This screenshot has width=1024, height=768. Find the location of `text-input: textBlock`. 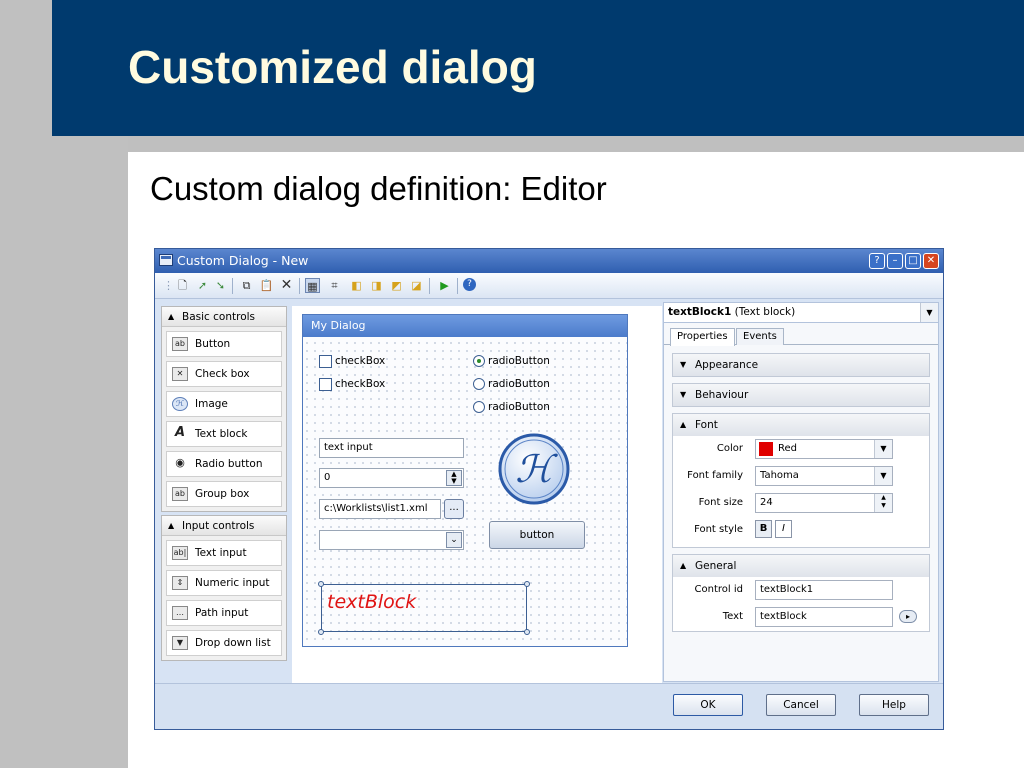

text-input: textBlock is located at coordinates (824, 617).